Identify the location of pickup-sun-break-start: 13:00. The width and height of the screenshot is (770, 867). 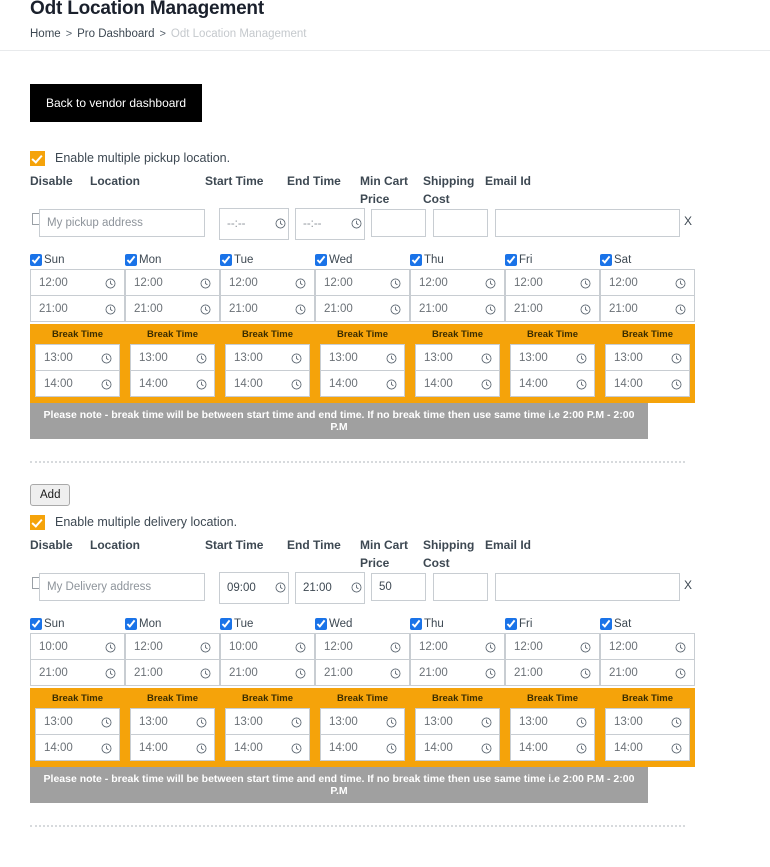
(77, 357).